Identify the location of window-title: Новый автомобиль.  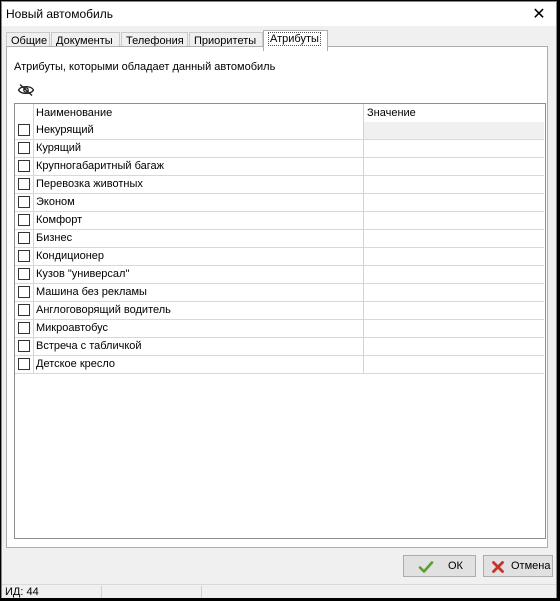
(59, 14).